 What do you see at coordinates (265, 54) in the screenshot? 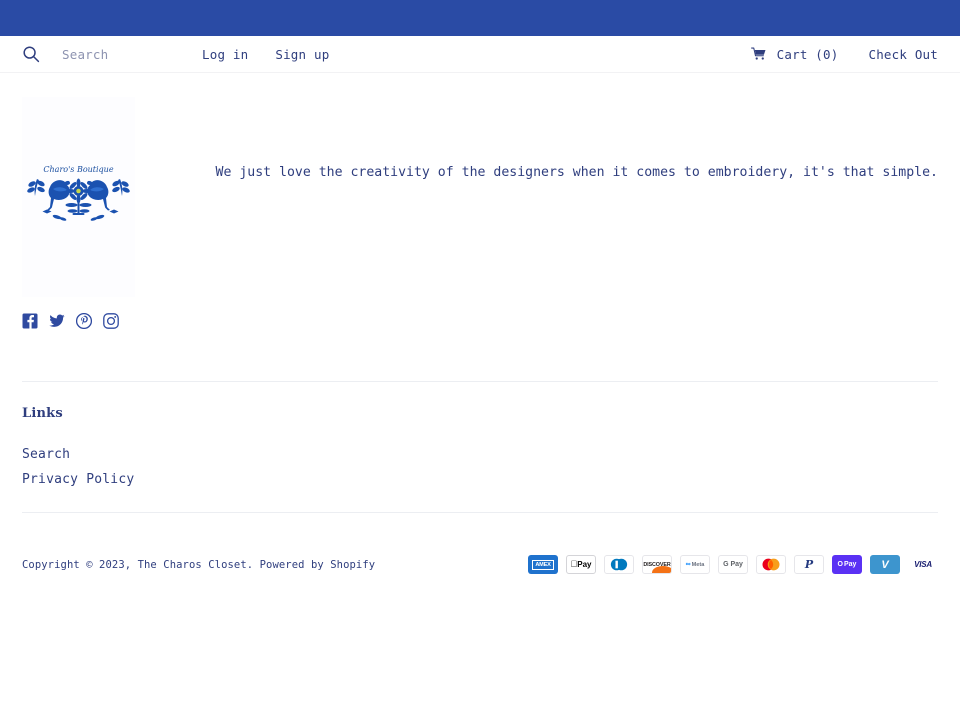
I see `header-nav: Log in Sign up` at bounding box center [265, 54].